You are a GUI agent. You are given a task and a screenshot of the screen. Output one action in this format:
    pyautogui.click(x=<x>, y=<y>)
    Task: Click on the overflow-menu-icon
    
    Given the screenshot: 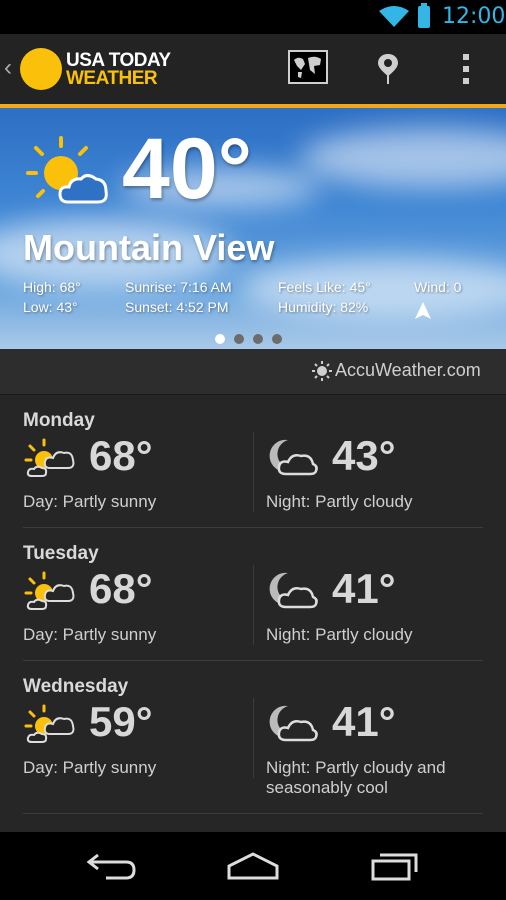 What is the action you would take?
    pyautogui.click(x=466, y=69)
    